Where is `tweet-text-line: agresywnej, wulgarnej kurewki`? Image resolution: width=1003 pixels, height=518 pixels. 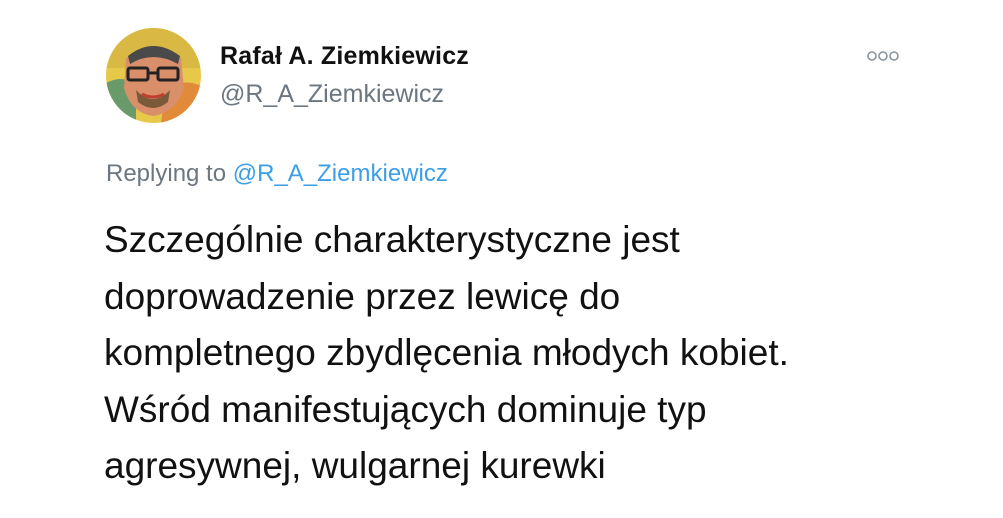
tweet-text-line: agresywnej, wulgarnej kurewki is located at coordinates (355, 465).